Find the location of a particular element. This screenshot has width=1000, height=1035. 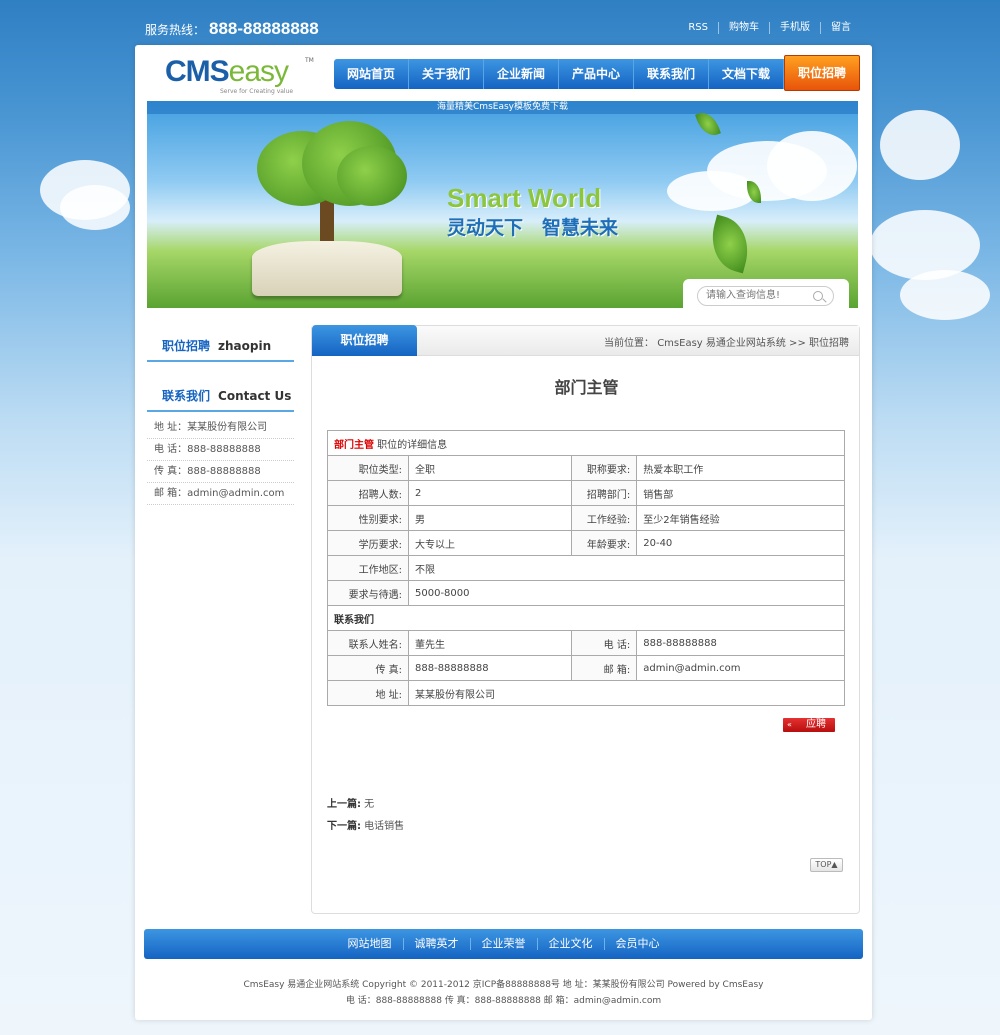

table-row: 工作地区: 不限 is located at coordinates (586, 568).